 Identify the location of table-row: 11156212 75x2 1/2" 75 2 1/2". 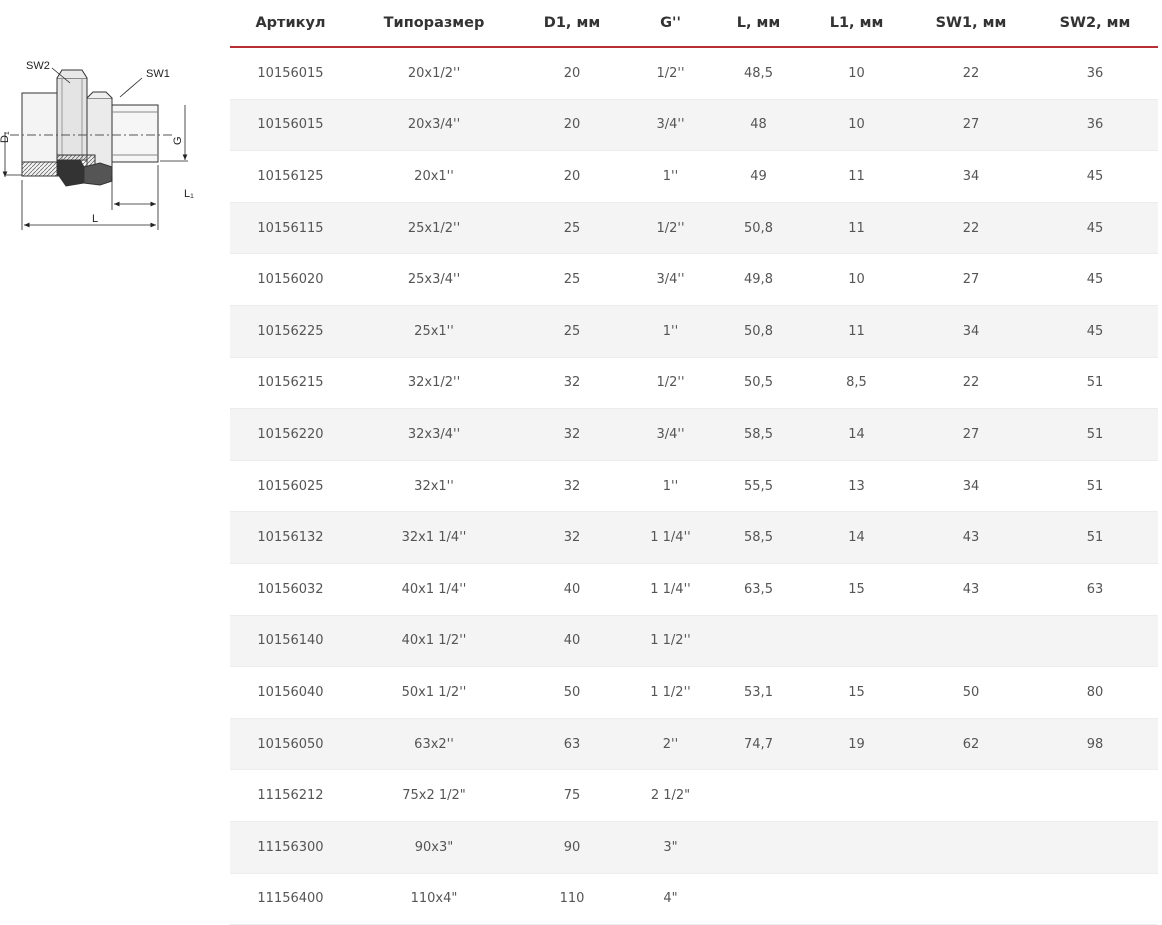
(694, 795).